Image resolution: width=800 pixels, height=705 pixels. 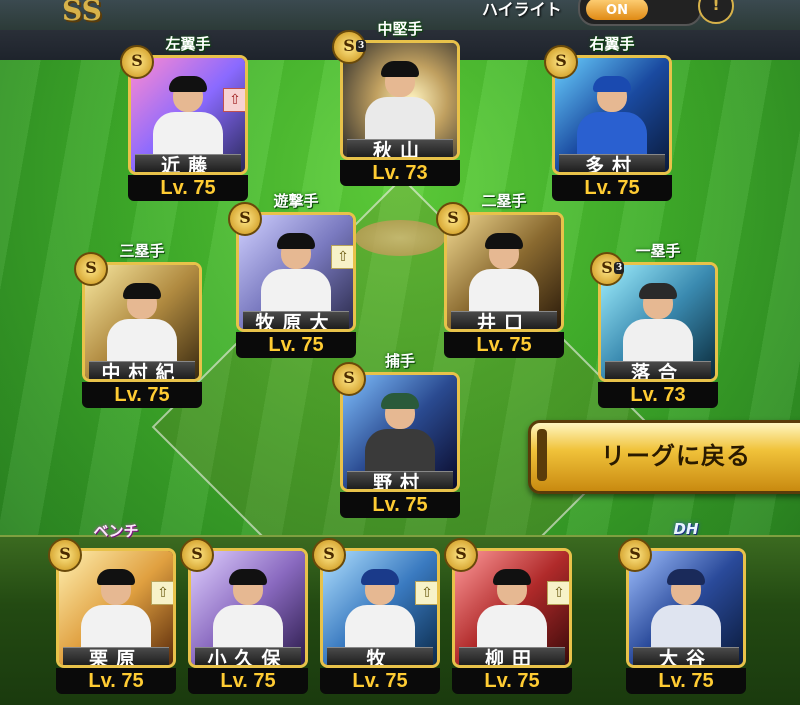 I want to click on player-card-lf: ⇧ 近藤 Lv. 75 S, so click(x=184, y=123).